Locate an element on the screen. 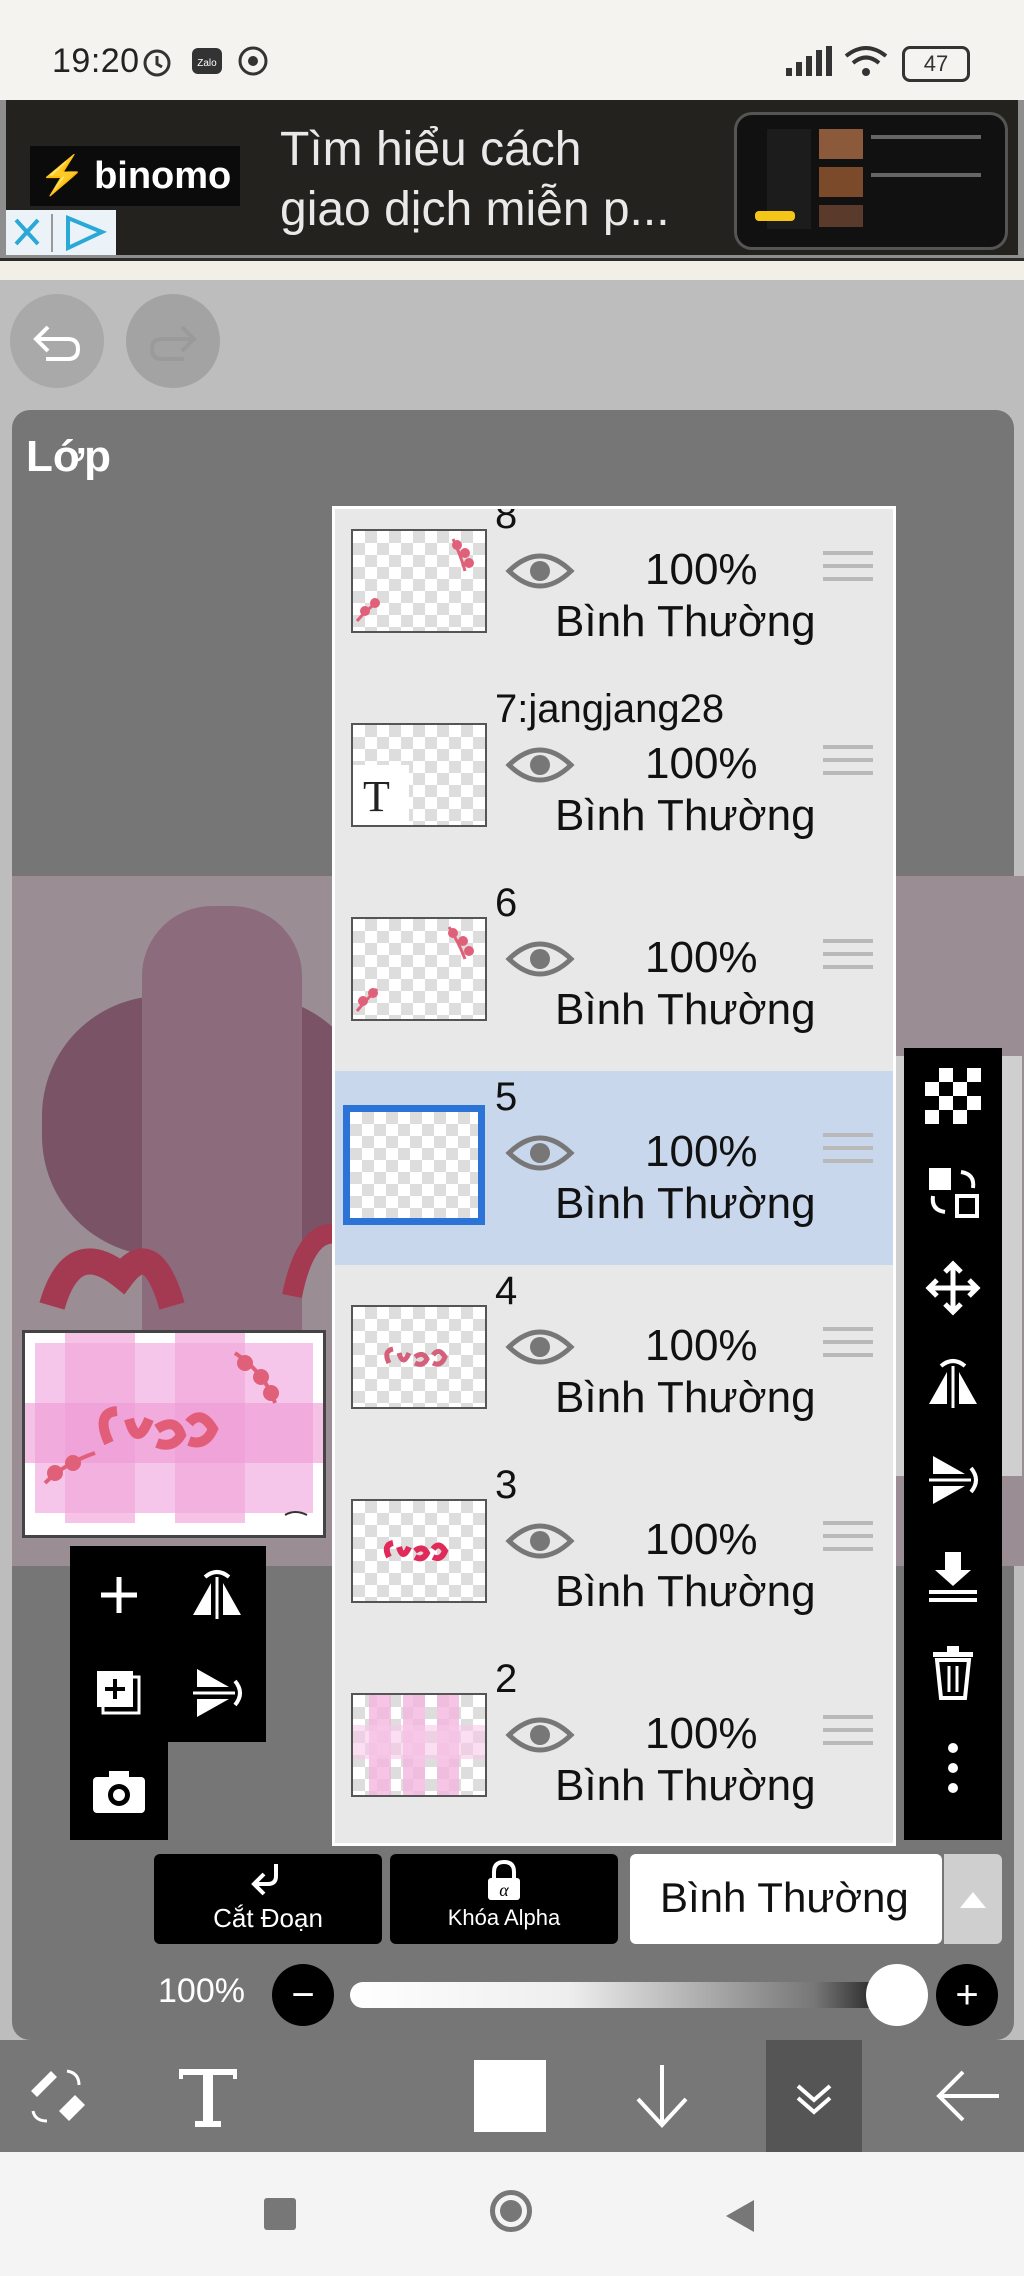 The image size is (1024, 2276). opacity-increase-button: + is located at coordinates (967, 1995).